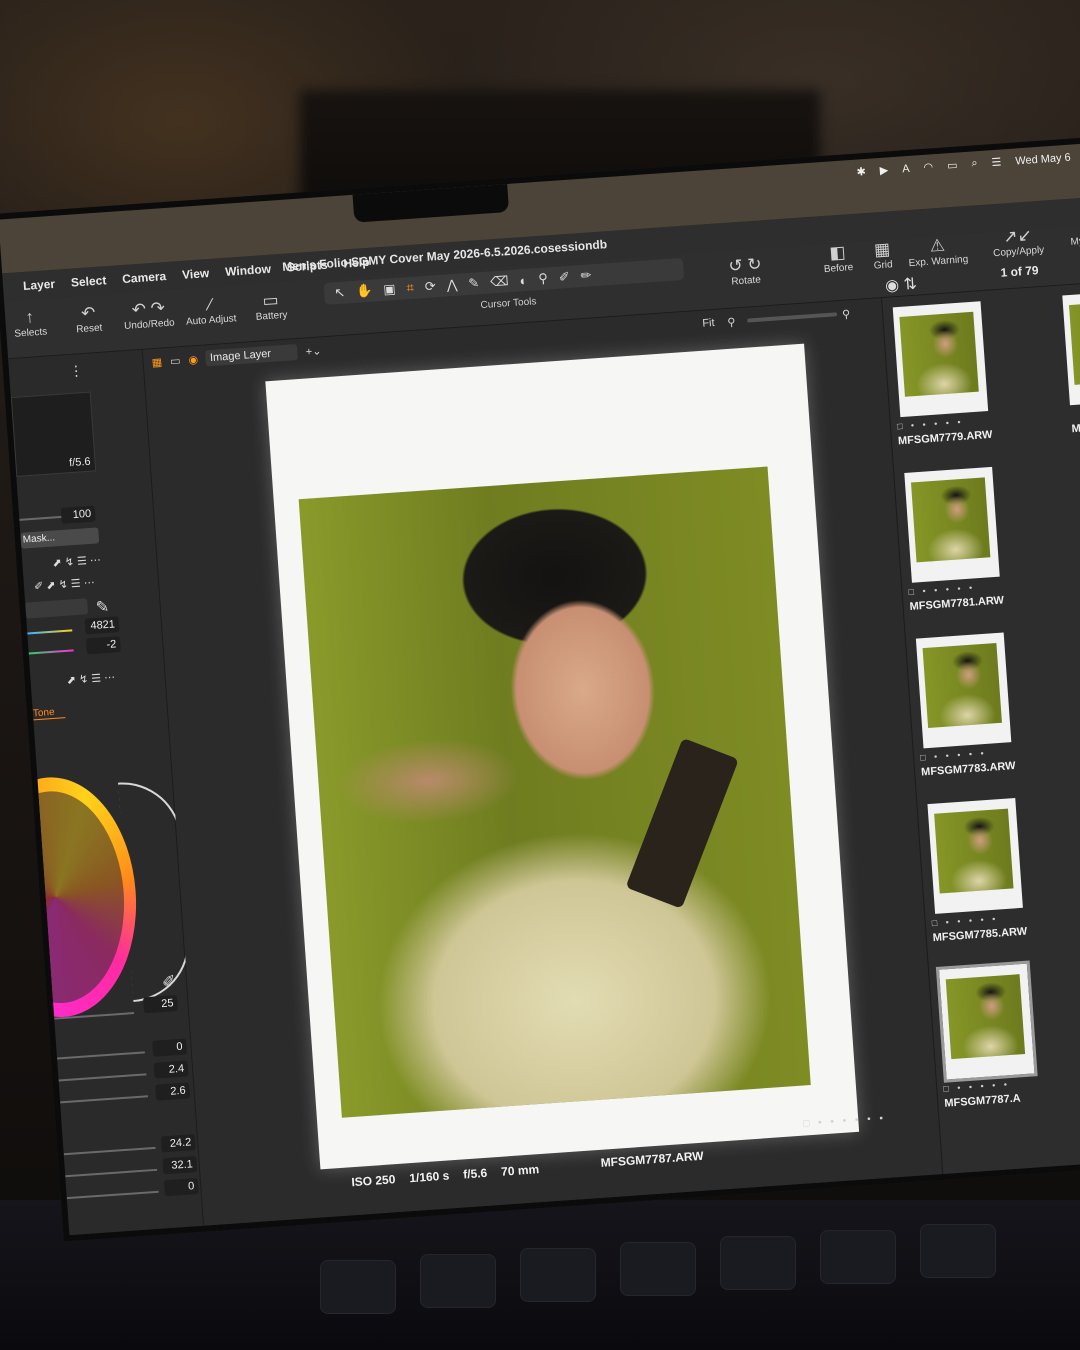  I want to click on panel-more-icon: ⋮, so click(76, 371).